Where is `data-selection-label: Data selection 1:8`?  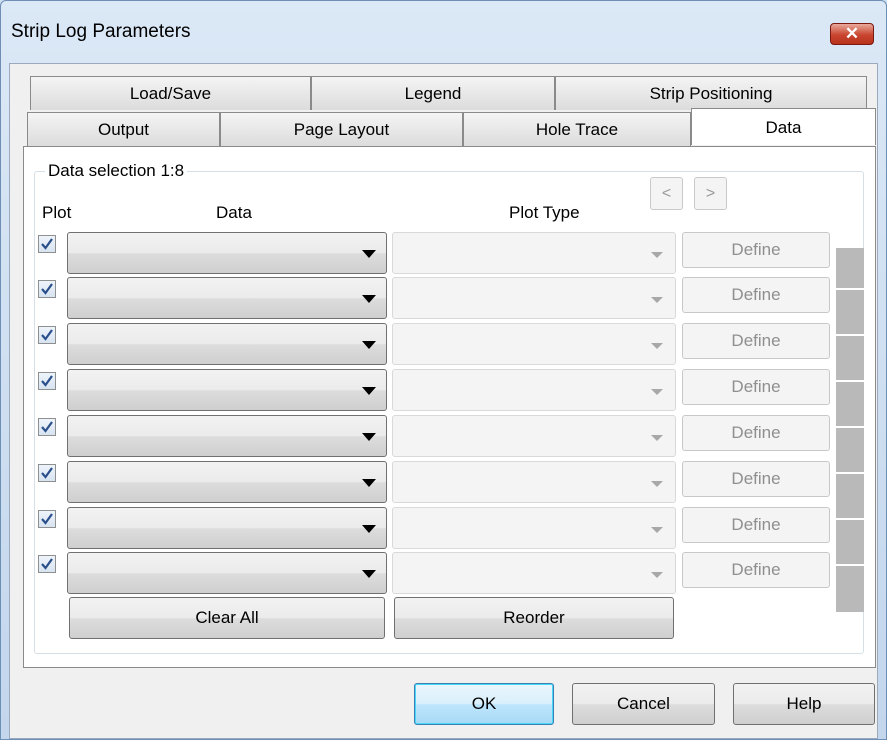
data-selection-label: Data selection 1:8 is located at coordinates (116, 171).